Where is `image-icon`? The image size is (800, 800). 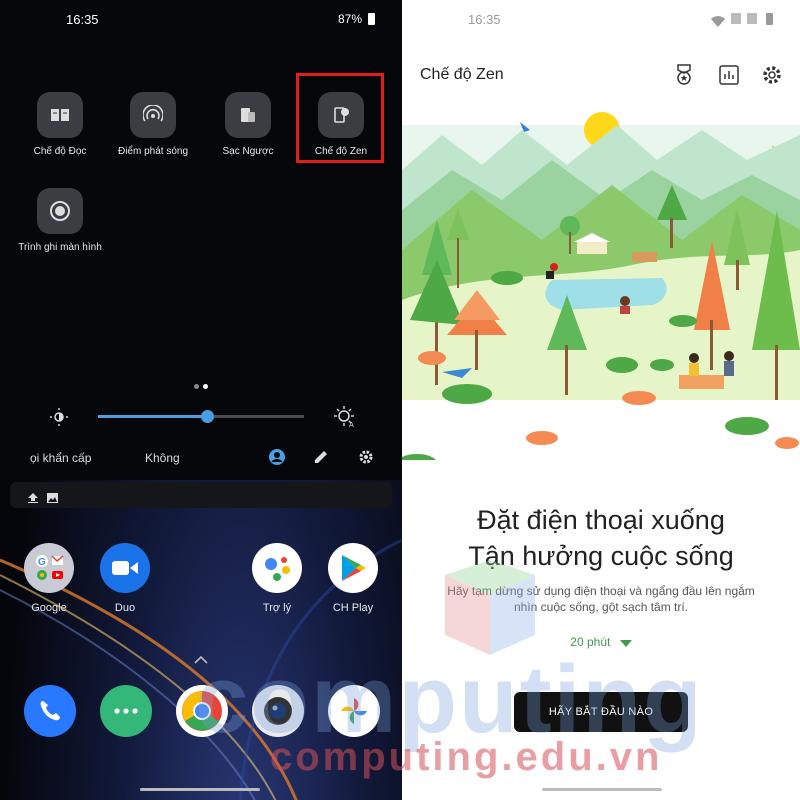
image-icon is located at coordinates (52, 499).